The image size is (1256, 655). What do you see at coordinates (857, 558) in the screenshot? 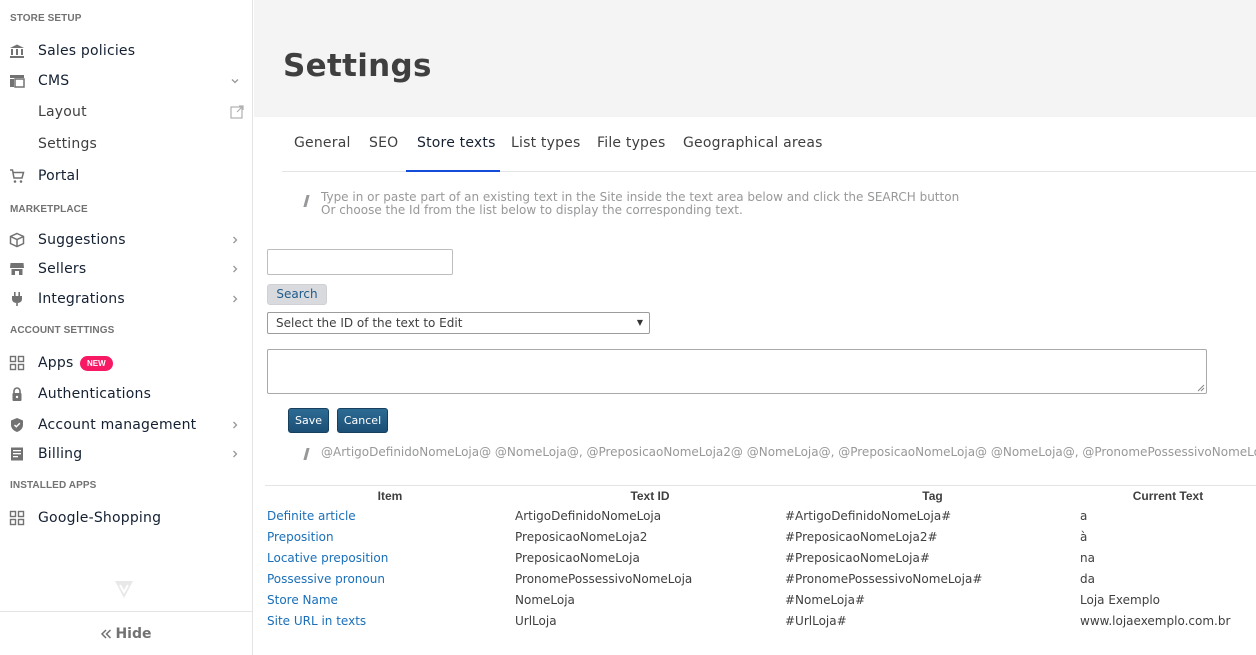
I see `tag-cell: #PreposicaoNomeLoja#` at bounding box center [857, 558].